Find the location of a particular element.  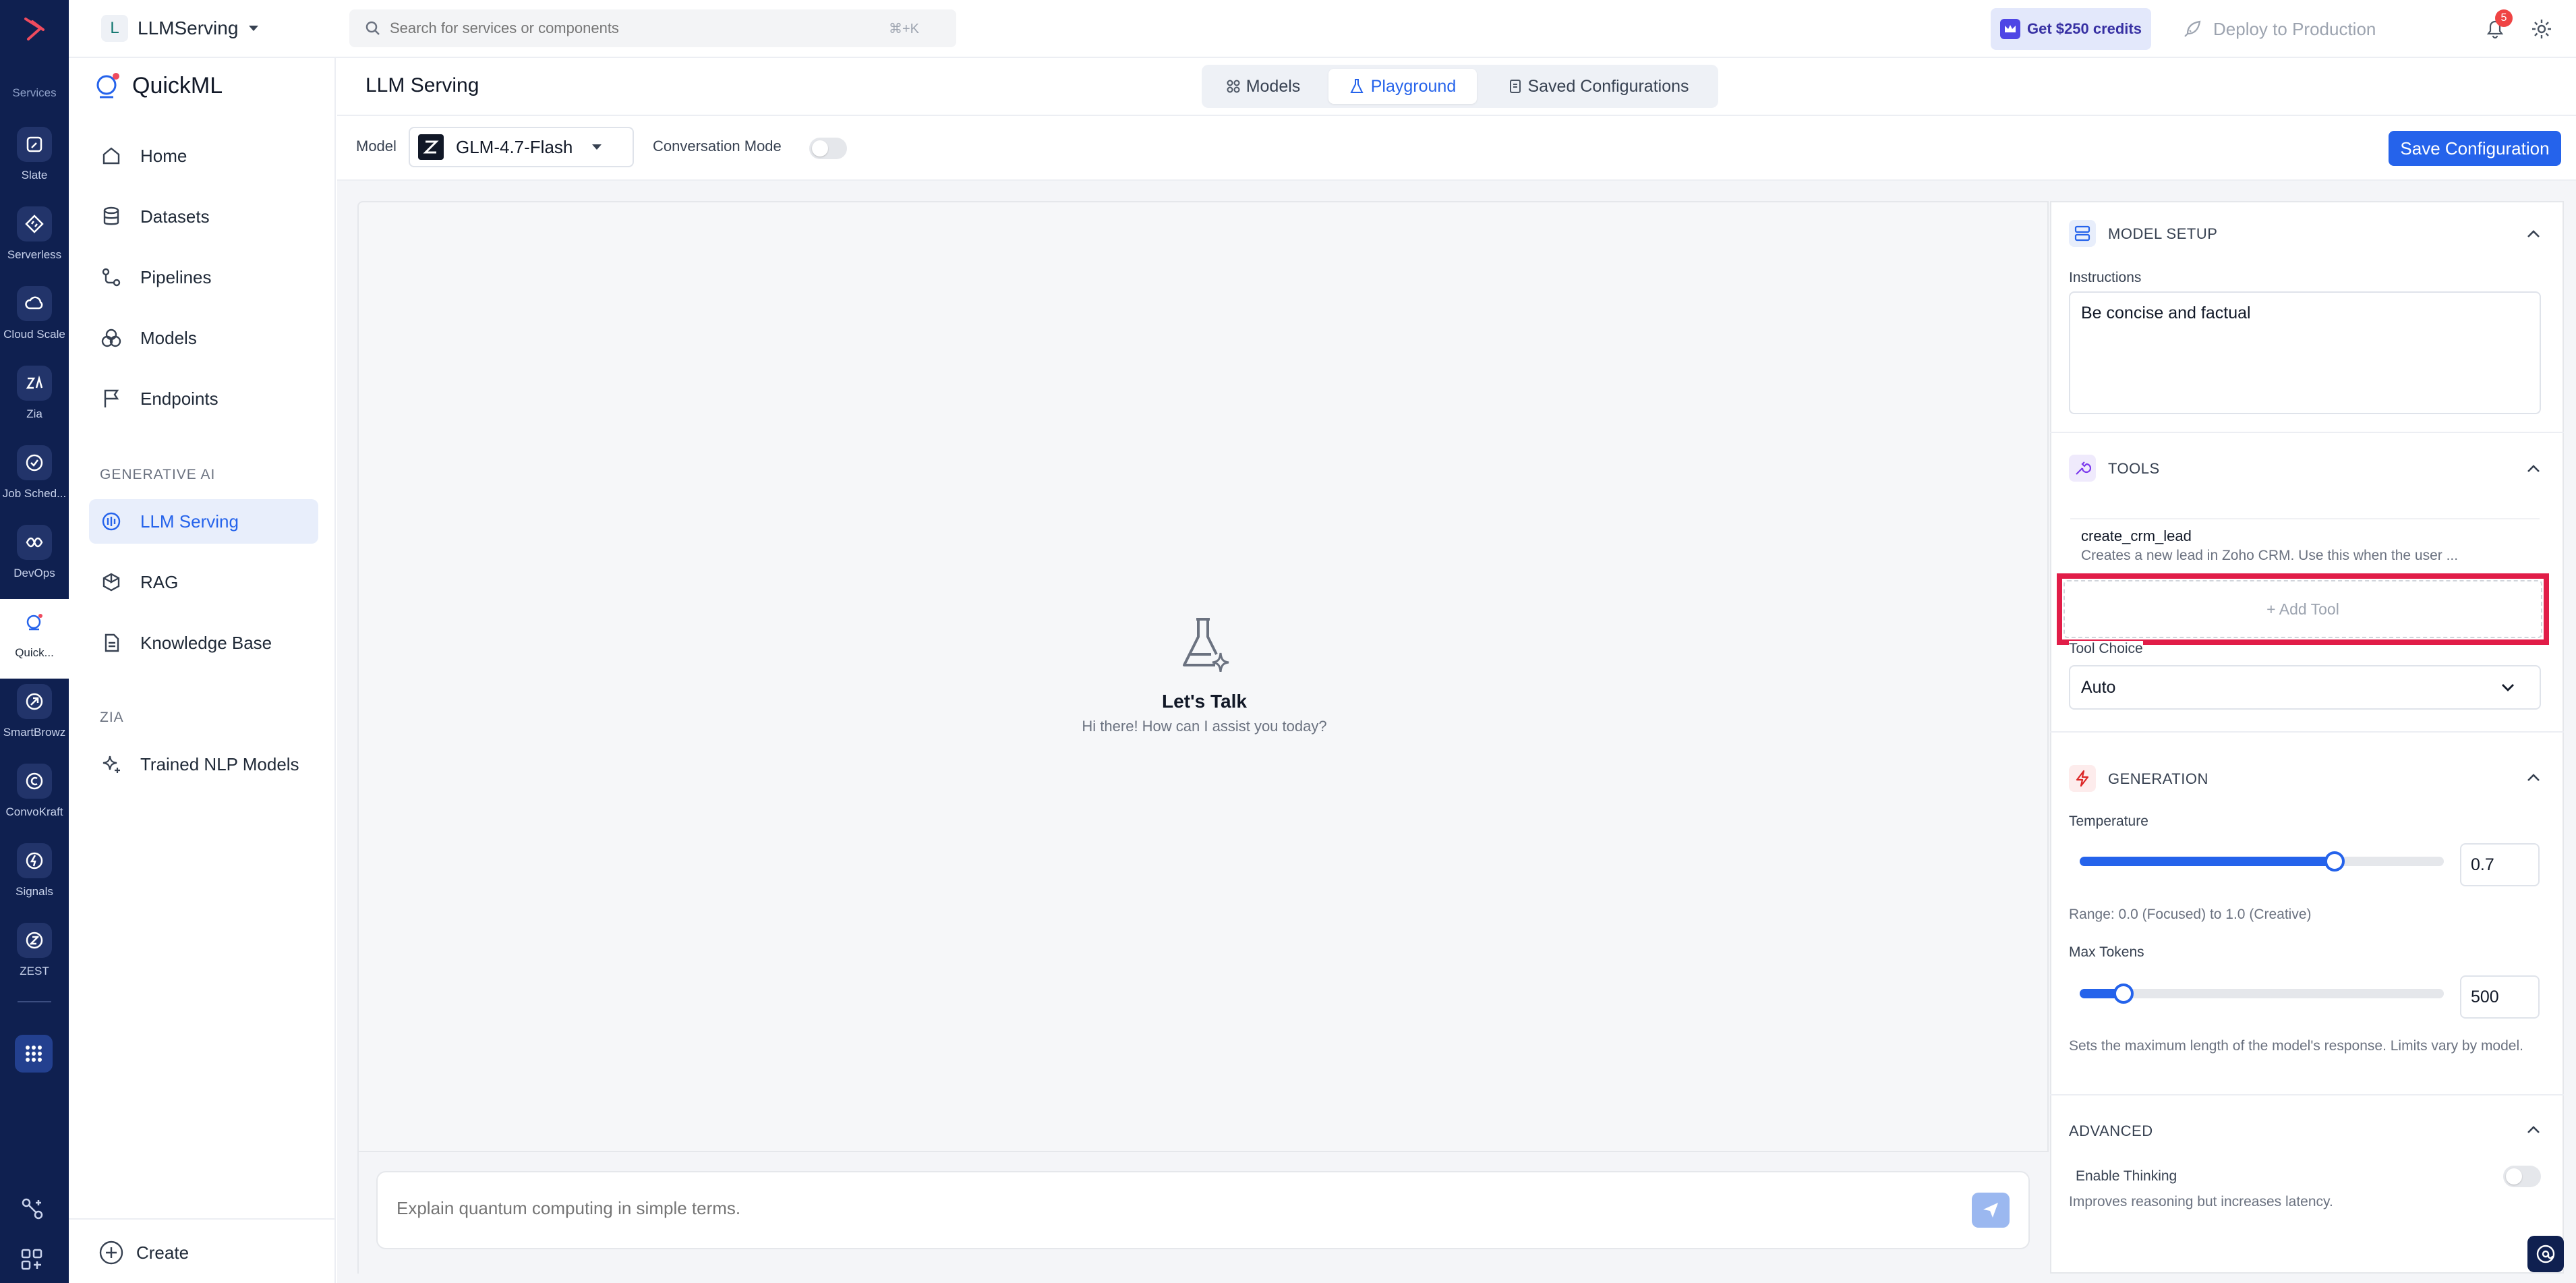

enable-thinking-toggle is located at coordinates (2522, 1176).